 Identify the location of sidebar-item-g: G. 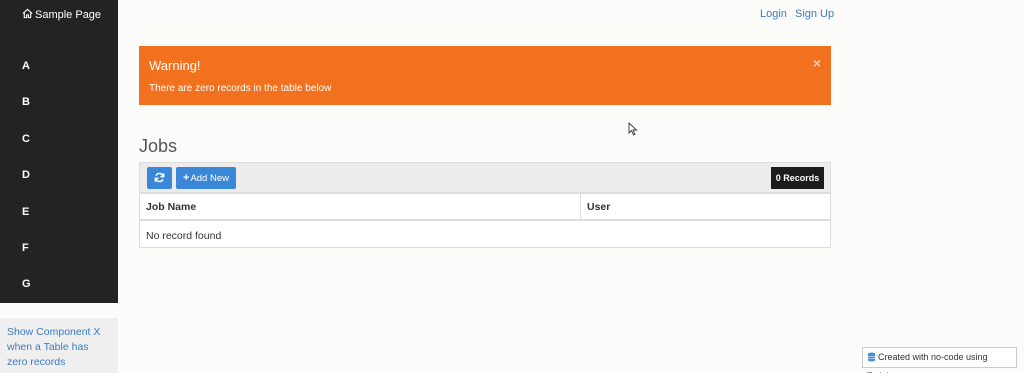
(26, 284).